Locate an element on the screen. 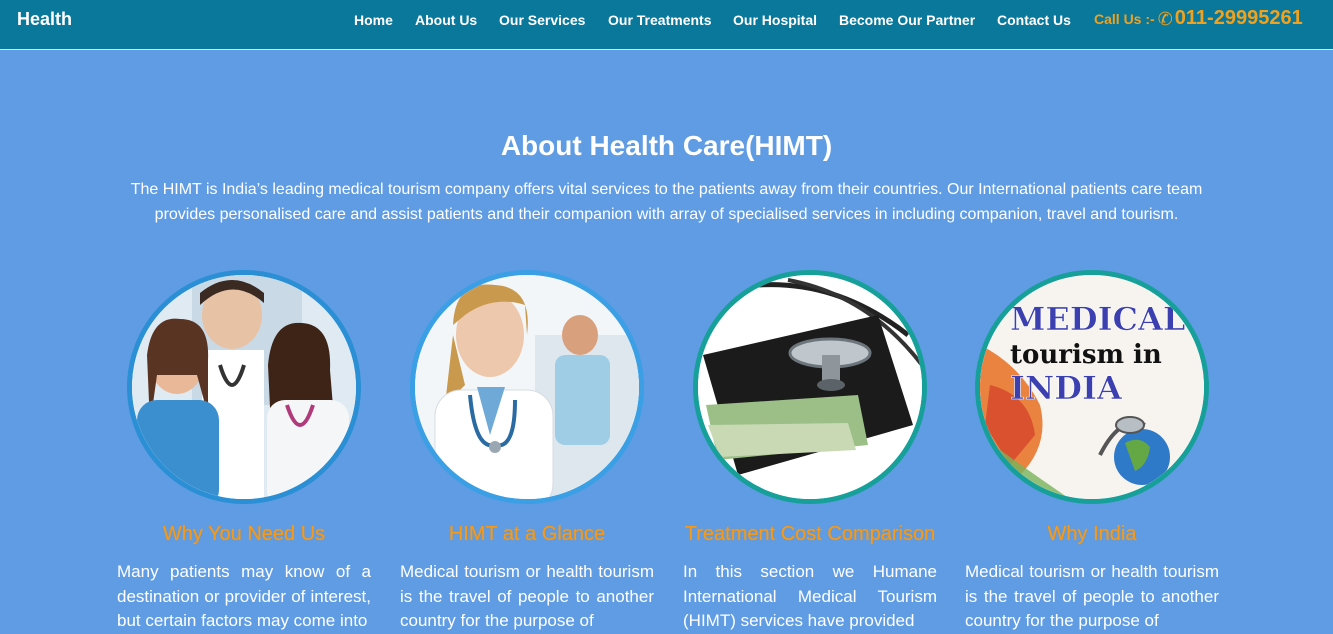 The image size is (1333, 634). about-title: About Health Care(HIMT) is located at coordinates (666, 145).